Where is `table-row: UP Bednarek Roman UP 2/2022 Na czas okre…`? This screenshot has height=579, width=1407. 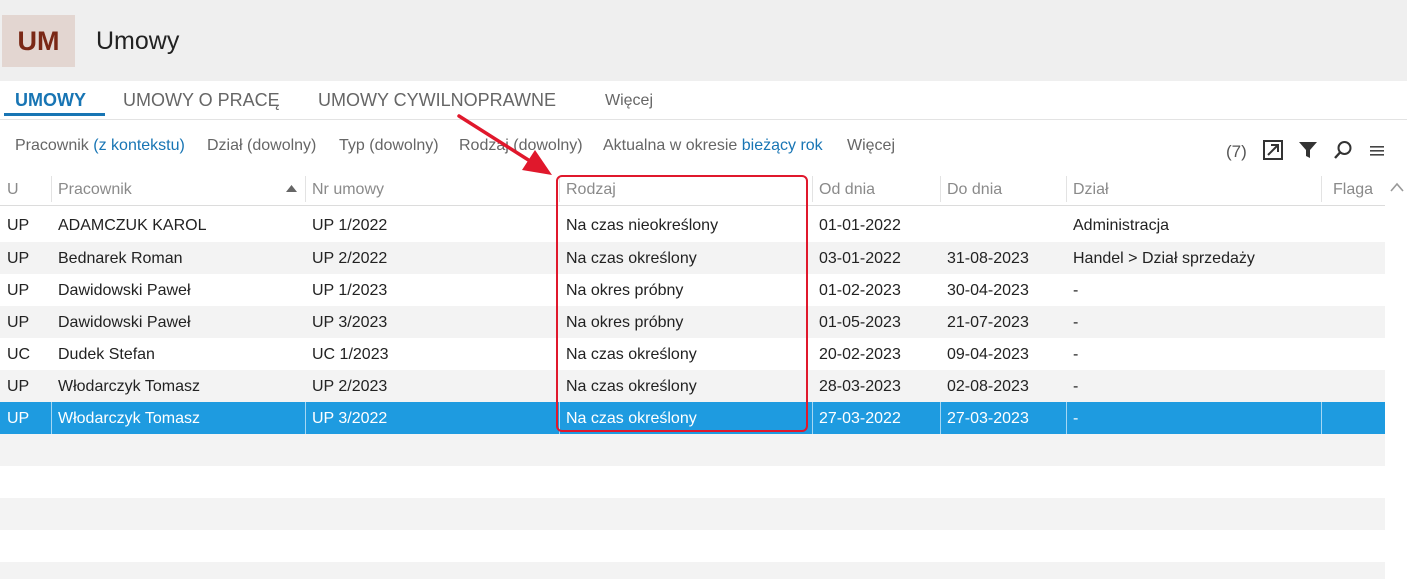 table-row: UP Bednarek Roman UP 2/2022 Na czas okre… is located at coordinates (692, 258).